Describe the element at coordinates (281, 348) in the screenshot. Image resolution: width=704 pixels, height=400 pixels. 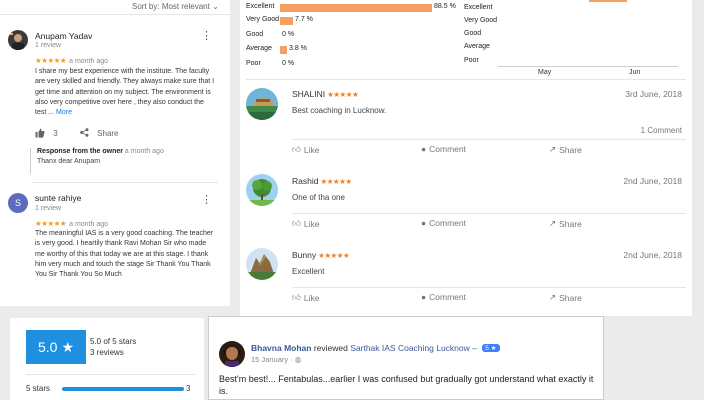
I see `reviewer-name: Bhavna Mohan` at that location.